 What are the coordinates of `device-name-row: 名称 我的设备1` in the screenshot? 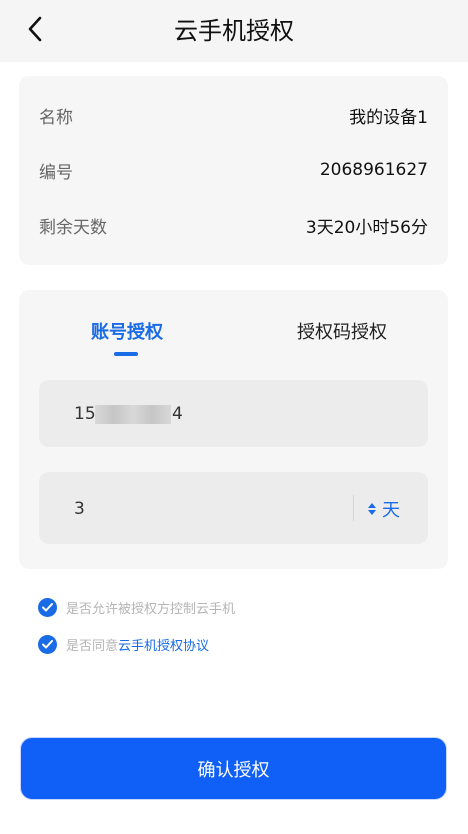 It's located at (233, 115).